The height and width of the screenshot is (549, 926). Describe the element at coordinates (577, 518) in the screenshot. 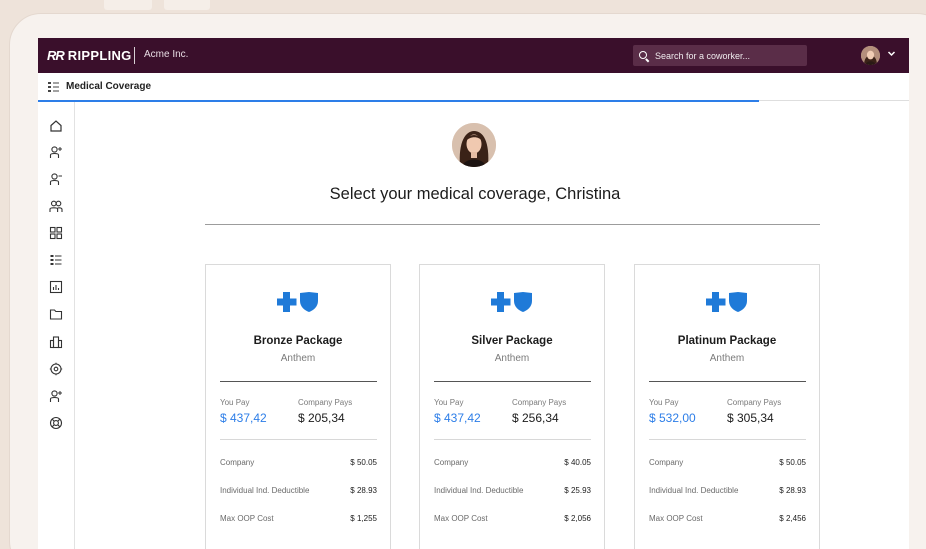

I see `detail-value: $ 2,056` at that location.